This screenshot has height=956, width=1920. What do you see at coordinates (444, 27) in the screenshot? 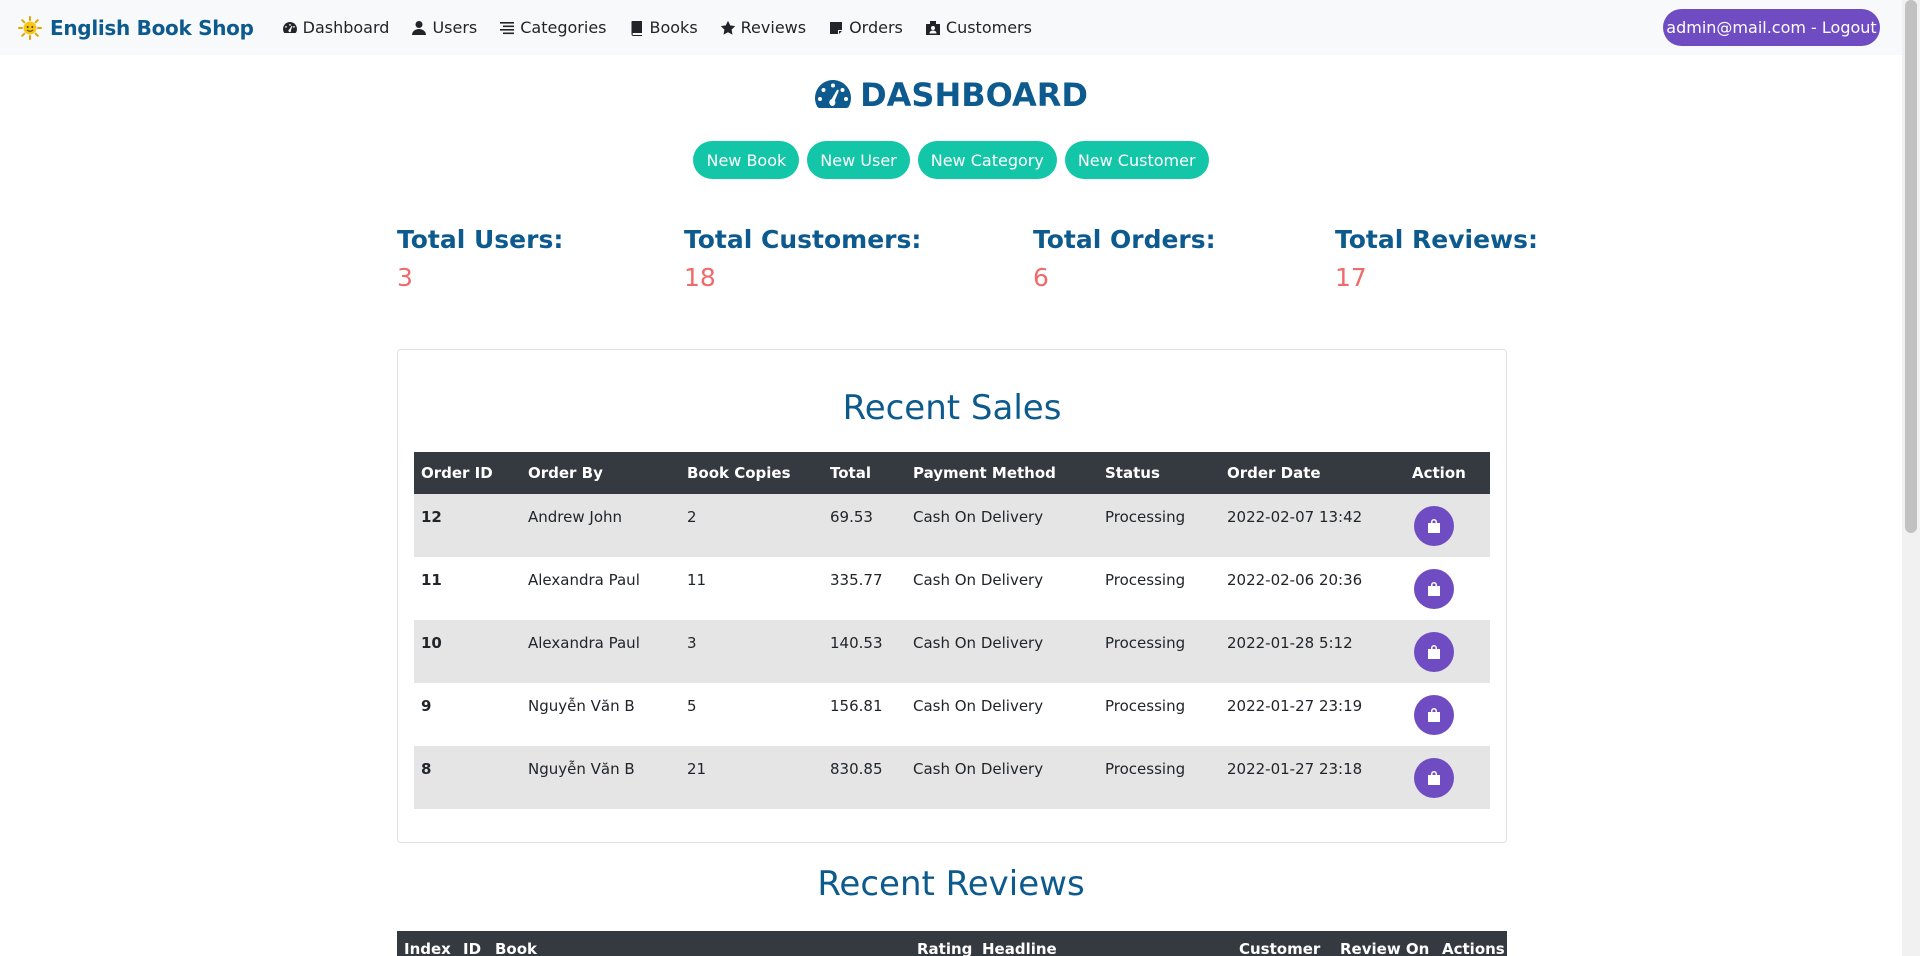
I see `nav-item-users: Users` at bounding box center [444, 27].